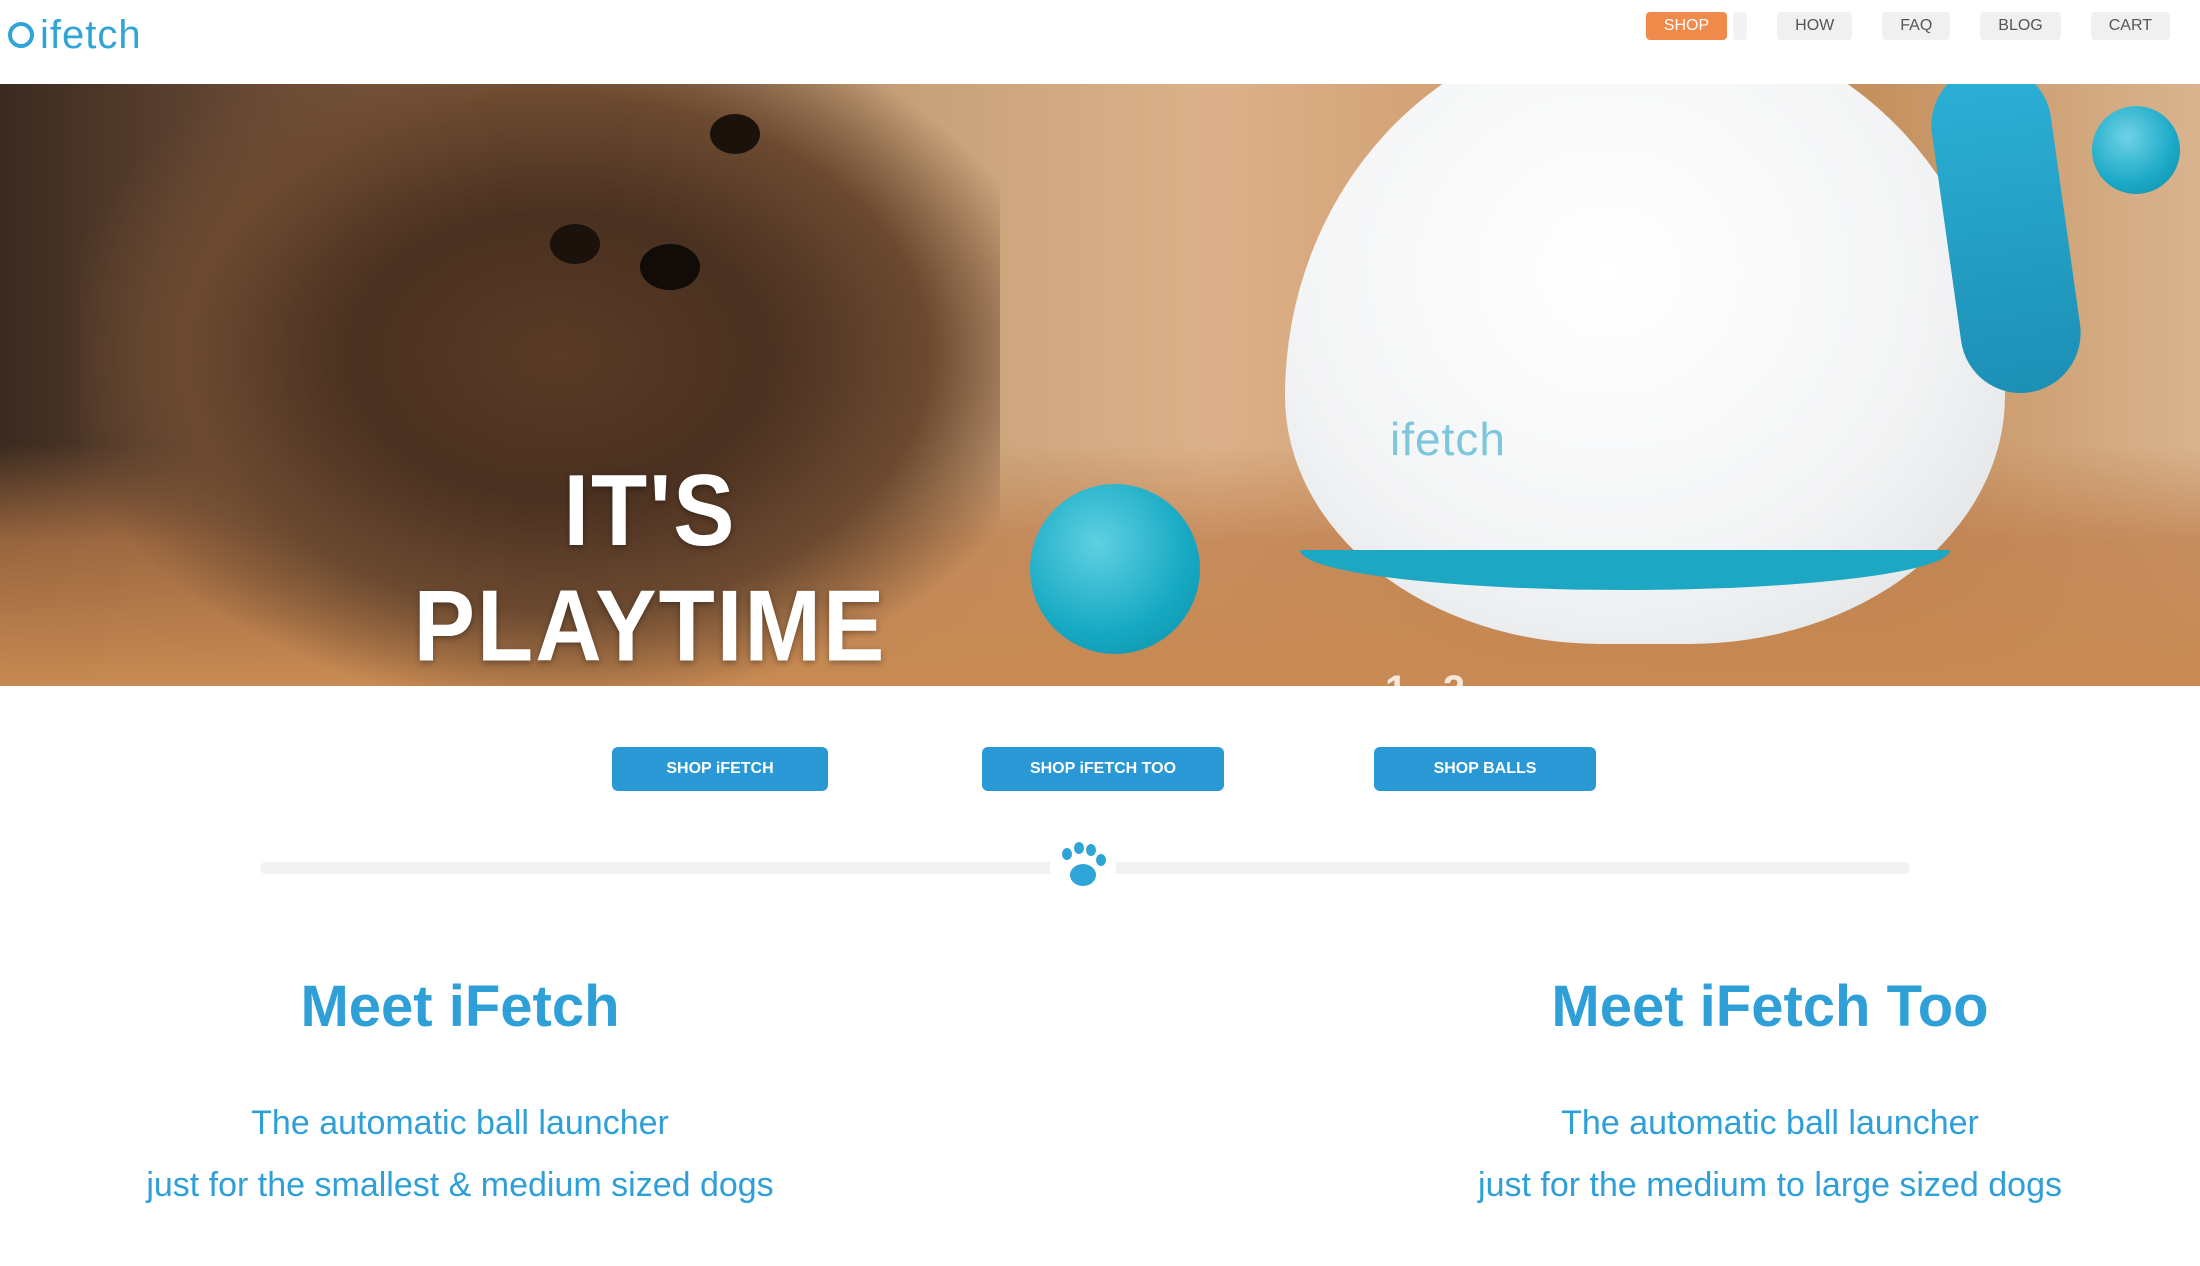 This screenshot has height=1266, width=2200. I want to click on nav-item-shop: SHOP, so click(1686, 26).